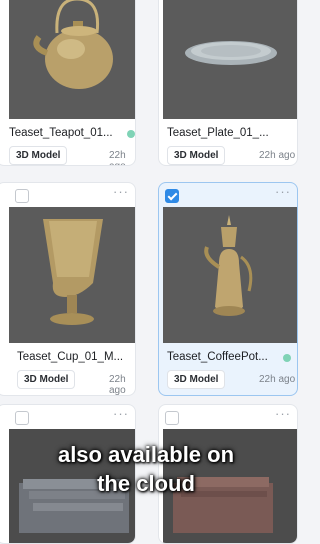  I want to click on plate-model, so click(231, 53).